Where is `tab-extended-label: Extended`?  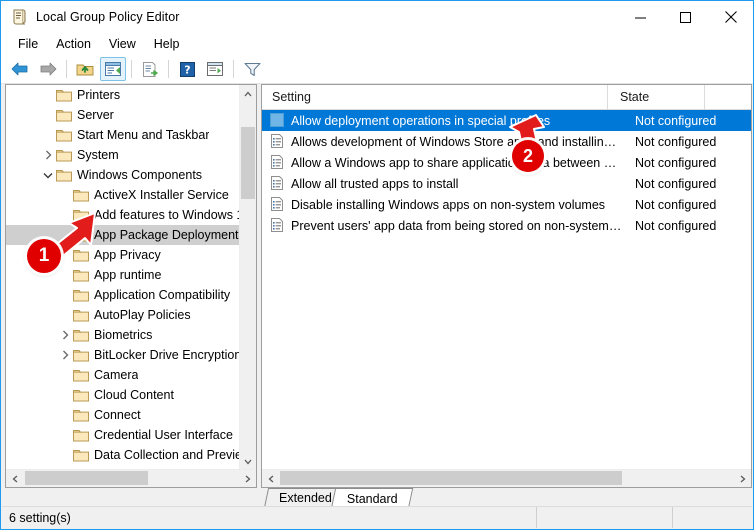
tab-extended-label: Extended is located at coordinates (305, 498).